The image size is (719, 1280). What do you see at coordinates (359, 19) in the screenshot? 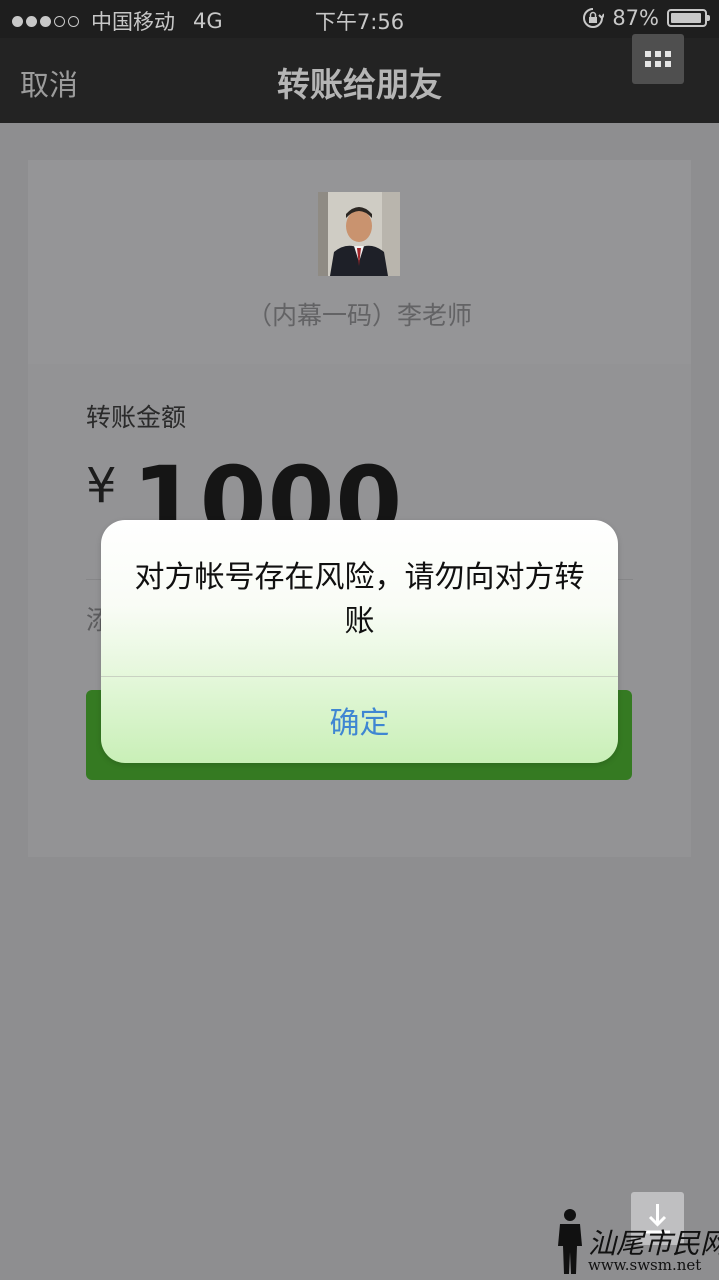
I see `status-bar: 中国移动 4G 下午7:56 87%` at bounding box center [359, 19].